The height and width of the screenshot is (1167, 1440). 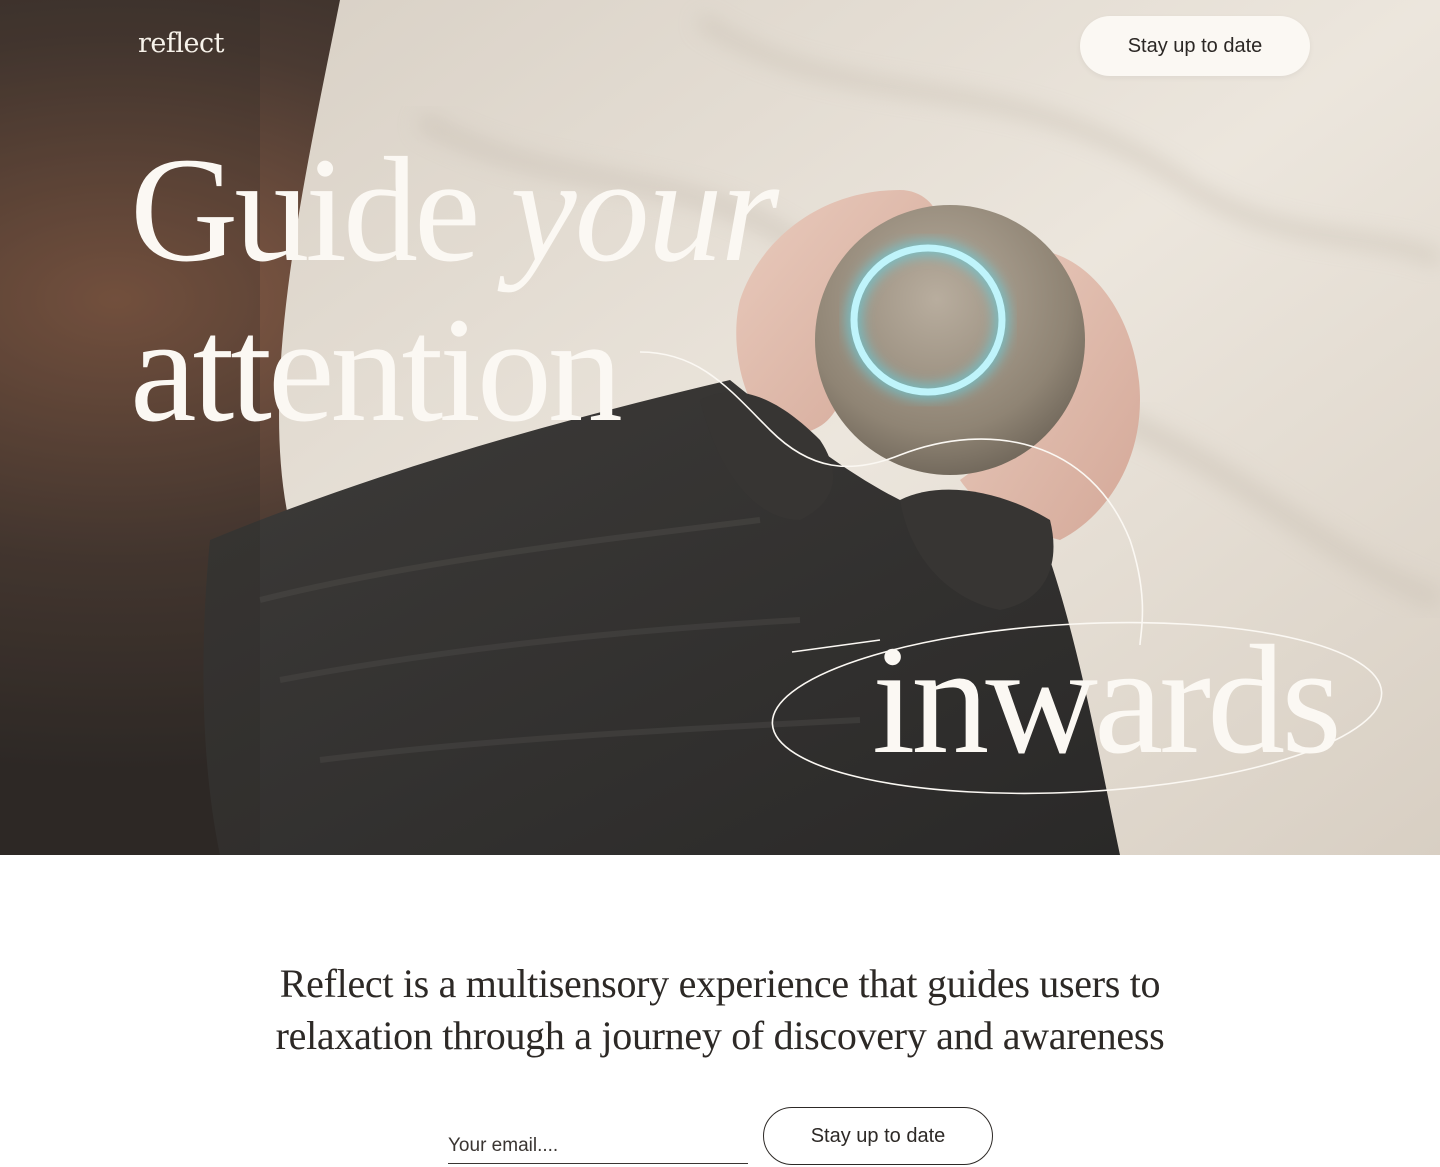 I want to click on headline-word-inwards: inwards, so click(x=1107, y=699).